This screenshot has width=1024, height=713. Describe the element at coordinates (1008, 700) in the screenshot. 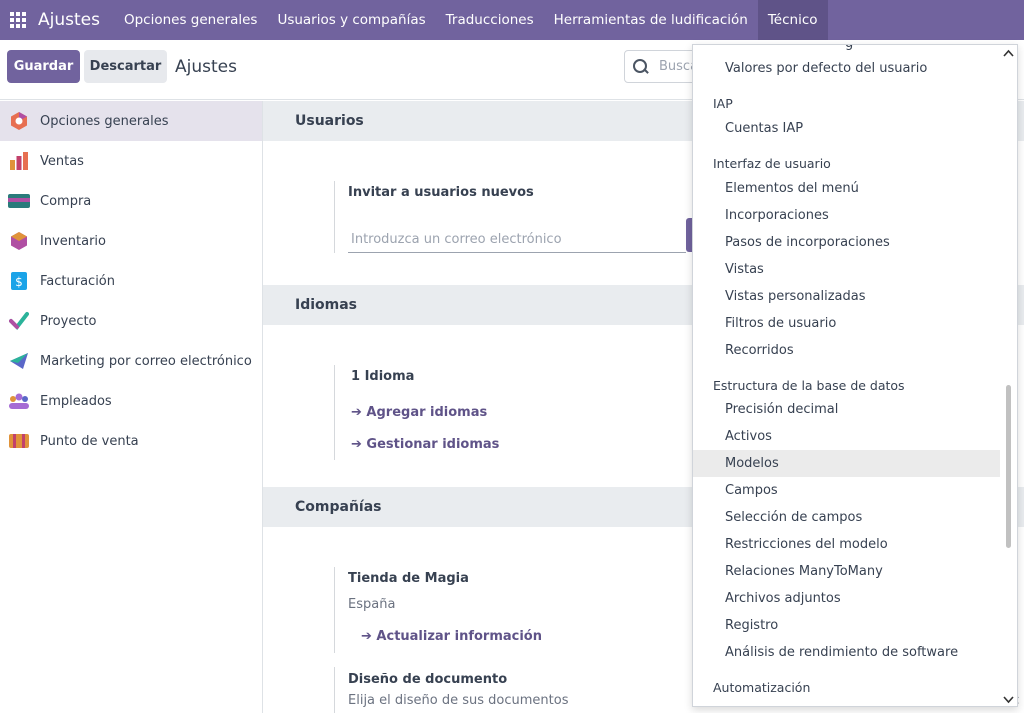

I see `scroll-down-icon` at that location.